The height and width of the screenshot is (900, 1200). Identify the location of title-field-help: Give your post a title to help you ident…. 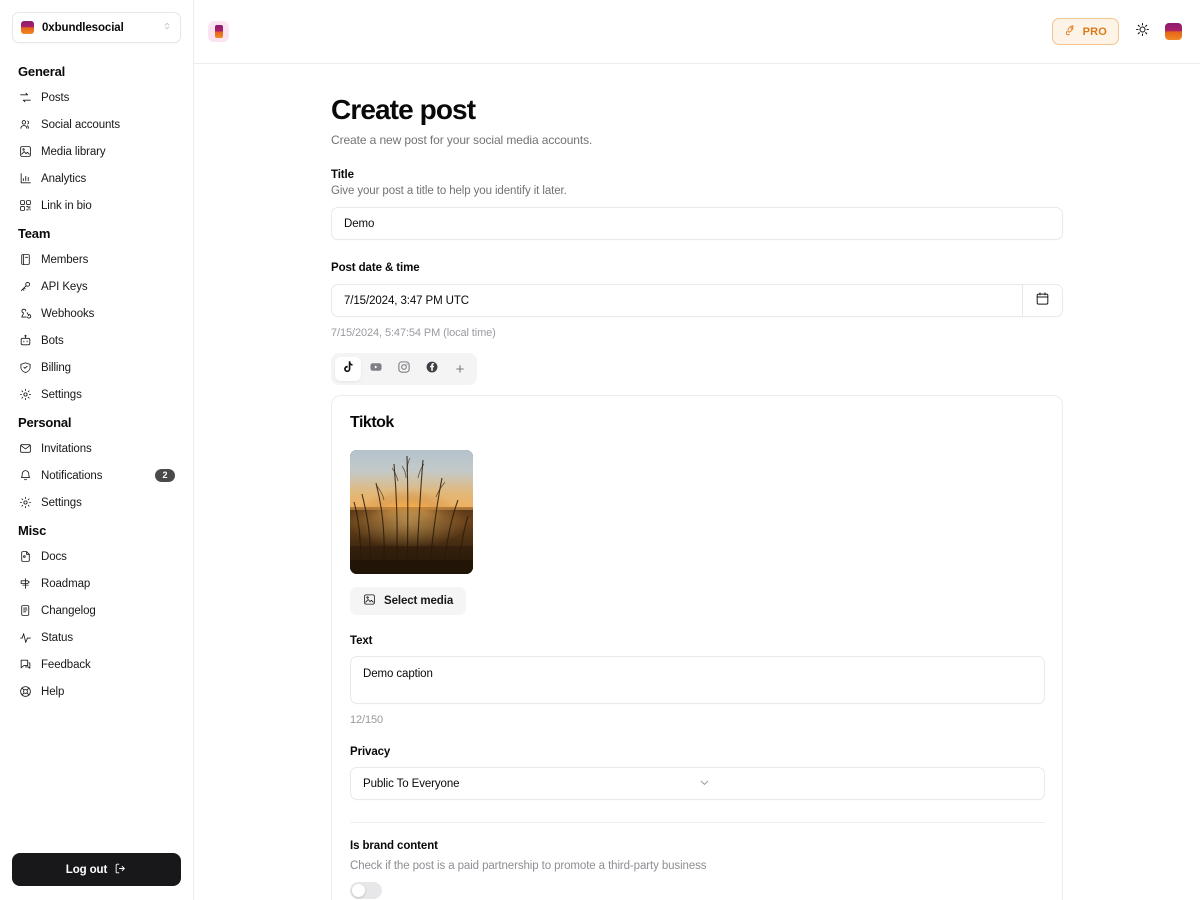
(449, 191).